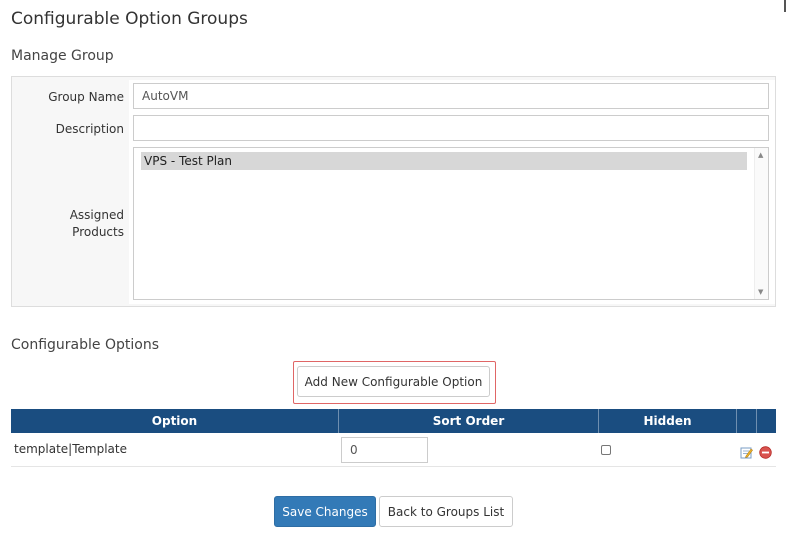 The height and width of the screenshot is (538, 788). Describe the element at coordinates (85, 345) in the screenshot. I see `configurable-options-heading: Configurable Options` at that location.